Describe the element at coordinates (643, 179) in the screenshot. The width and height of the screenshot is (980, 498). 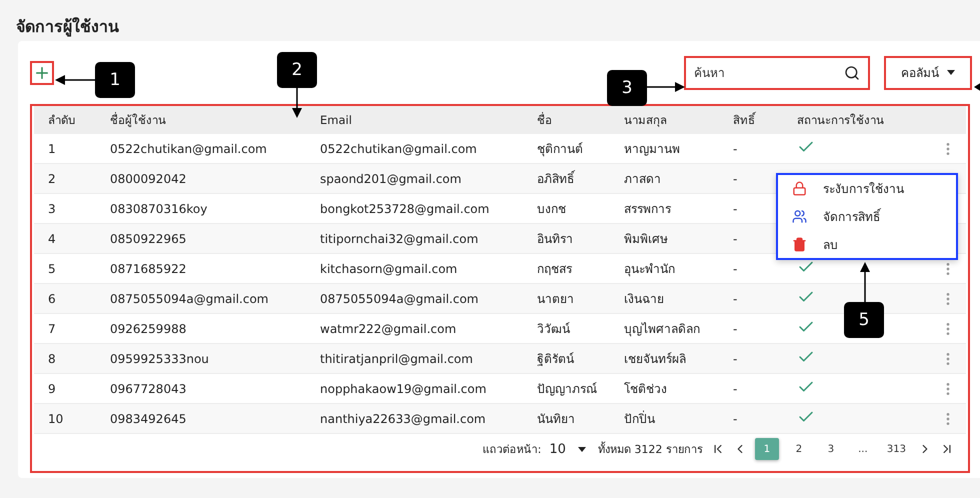
I see `table-cell-text: ภาสดา` at that location.